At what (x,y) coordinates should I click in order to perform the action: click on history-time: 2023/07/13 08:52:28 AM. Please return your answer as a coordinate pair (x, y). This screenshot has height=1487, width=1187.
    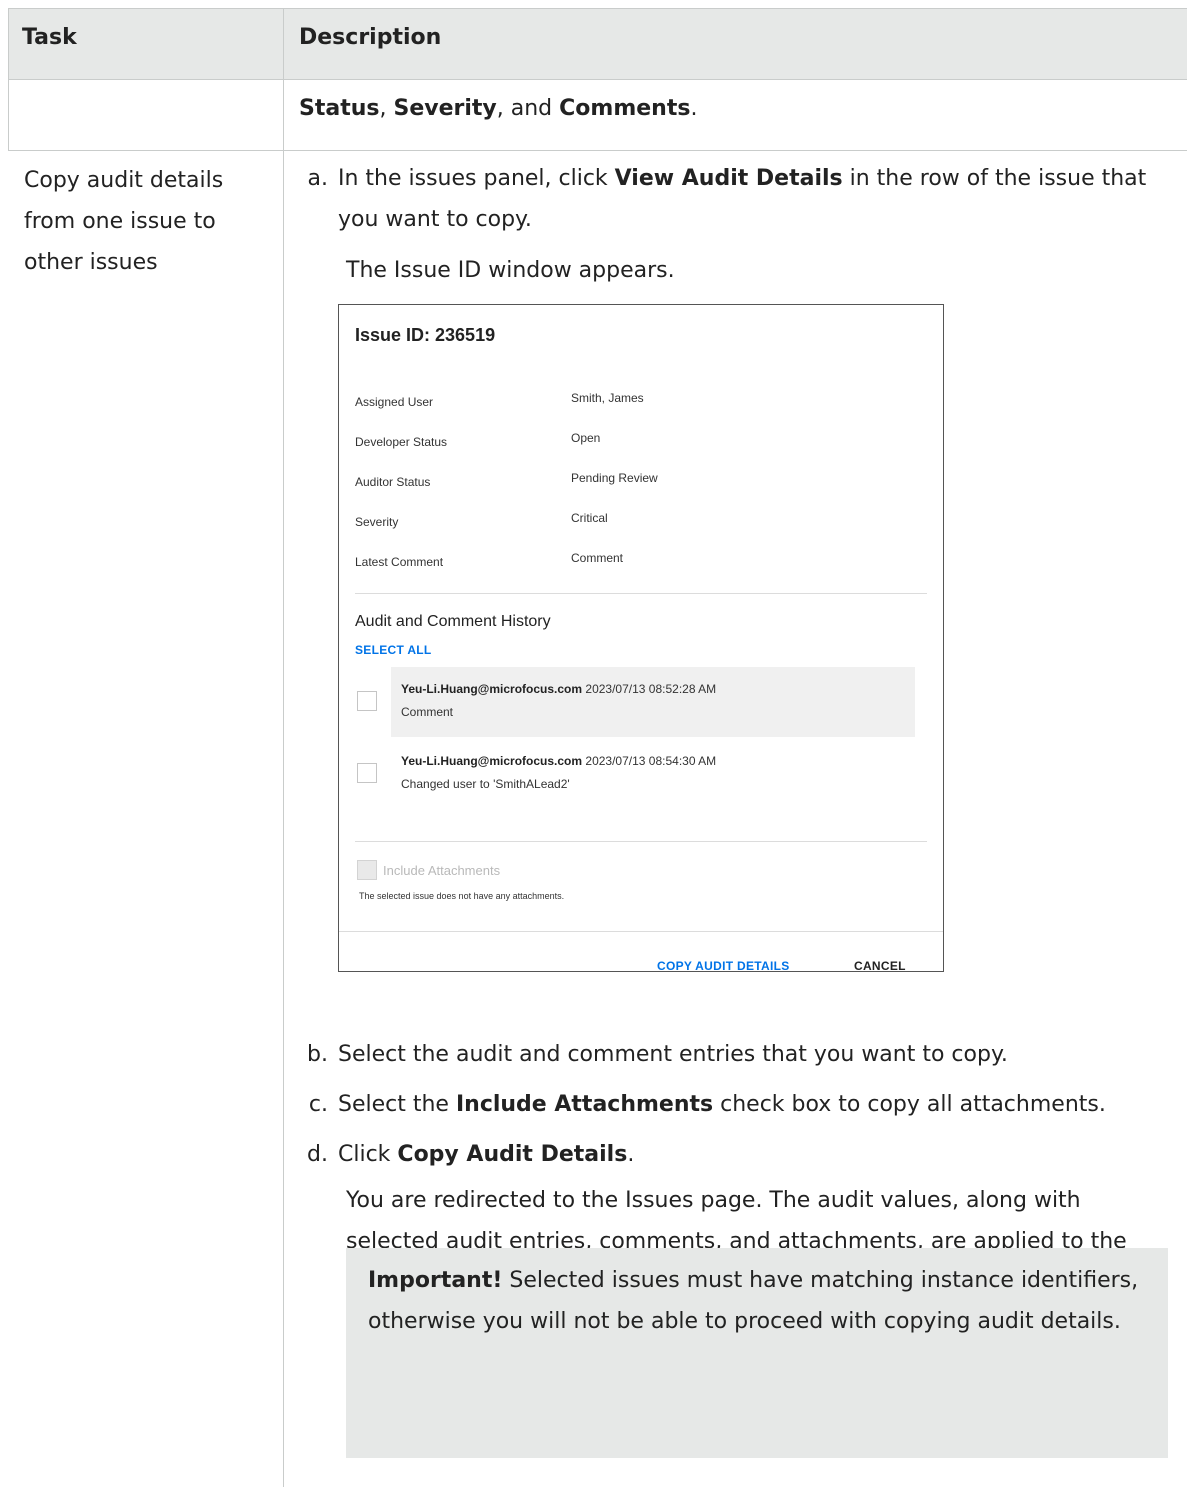
    Looking at the image, I should click on (651, 689).